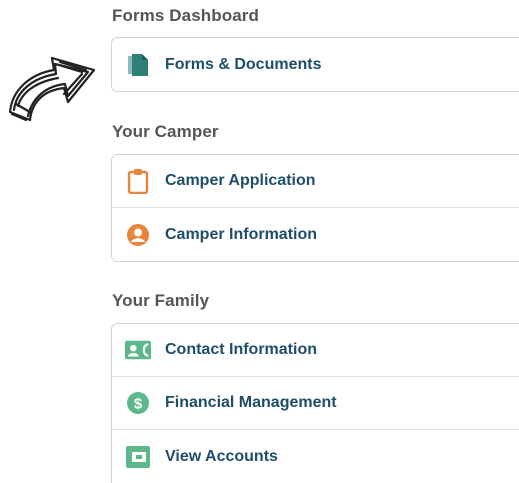  I want to click on section-title-forms-dashboard: Forms Dashboard, so click(185, 15).